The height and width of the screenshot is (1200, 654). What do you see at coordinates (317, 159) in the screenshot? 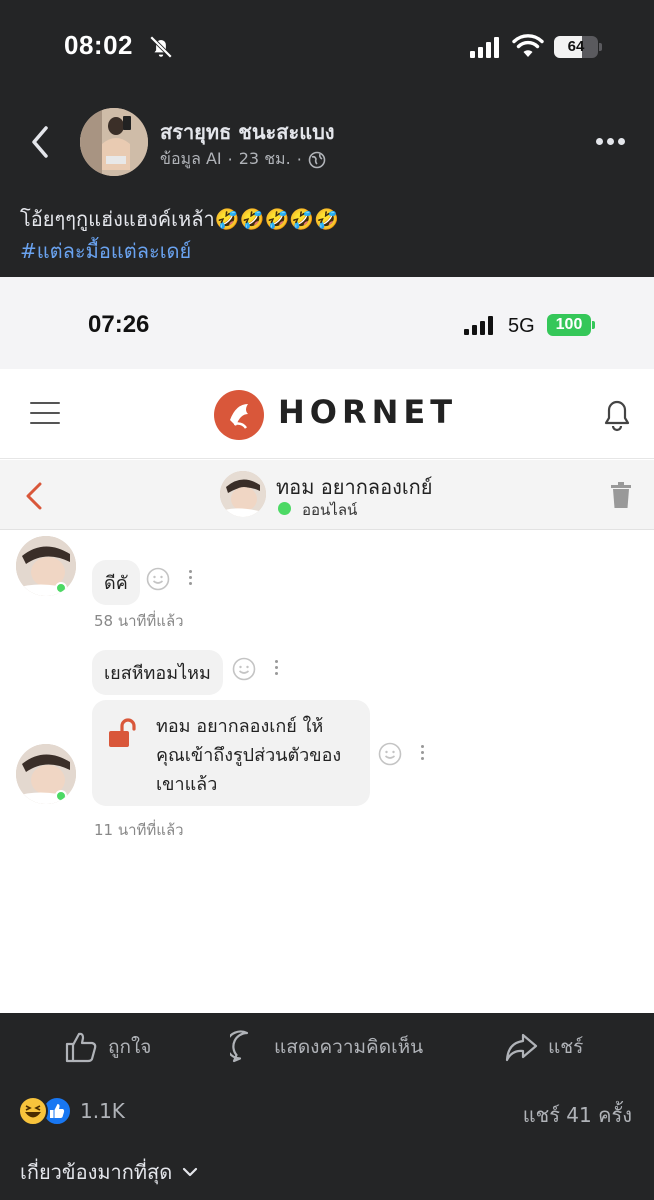
I see `globe-icon` at bounding box center [317, 159].